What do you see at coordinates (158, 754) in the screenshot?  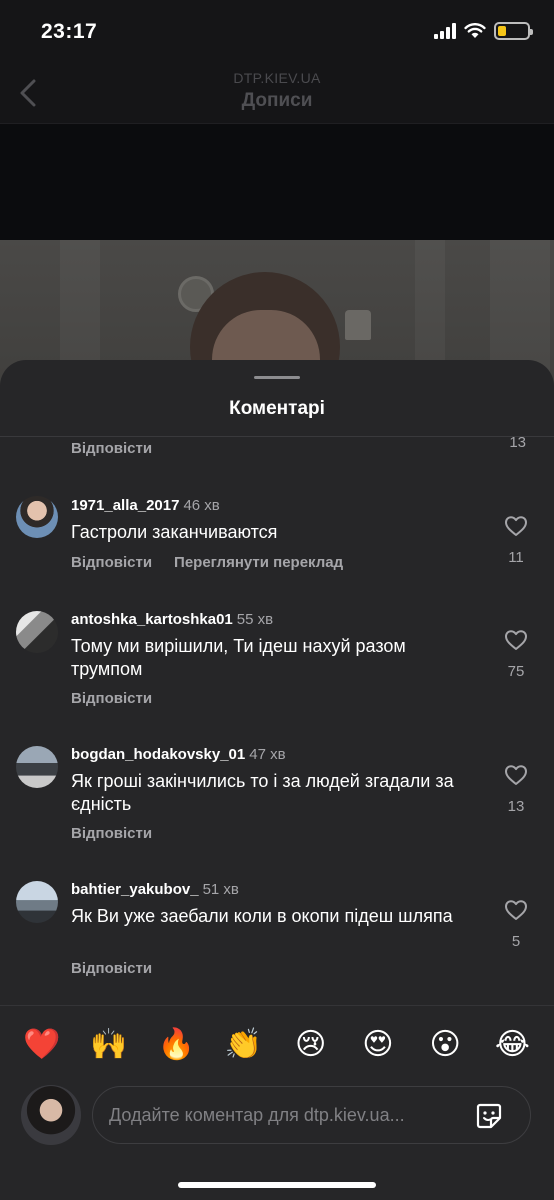 I see `comment-username: bogdan_hodakovsky_01` at bounding box center [158, 754].